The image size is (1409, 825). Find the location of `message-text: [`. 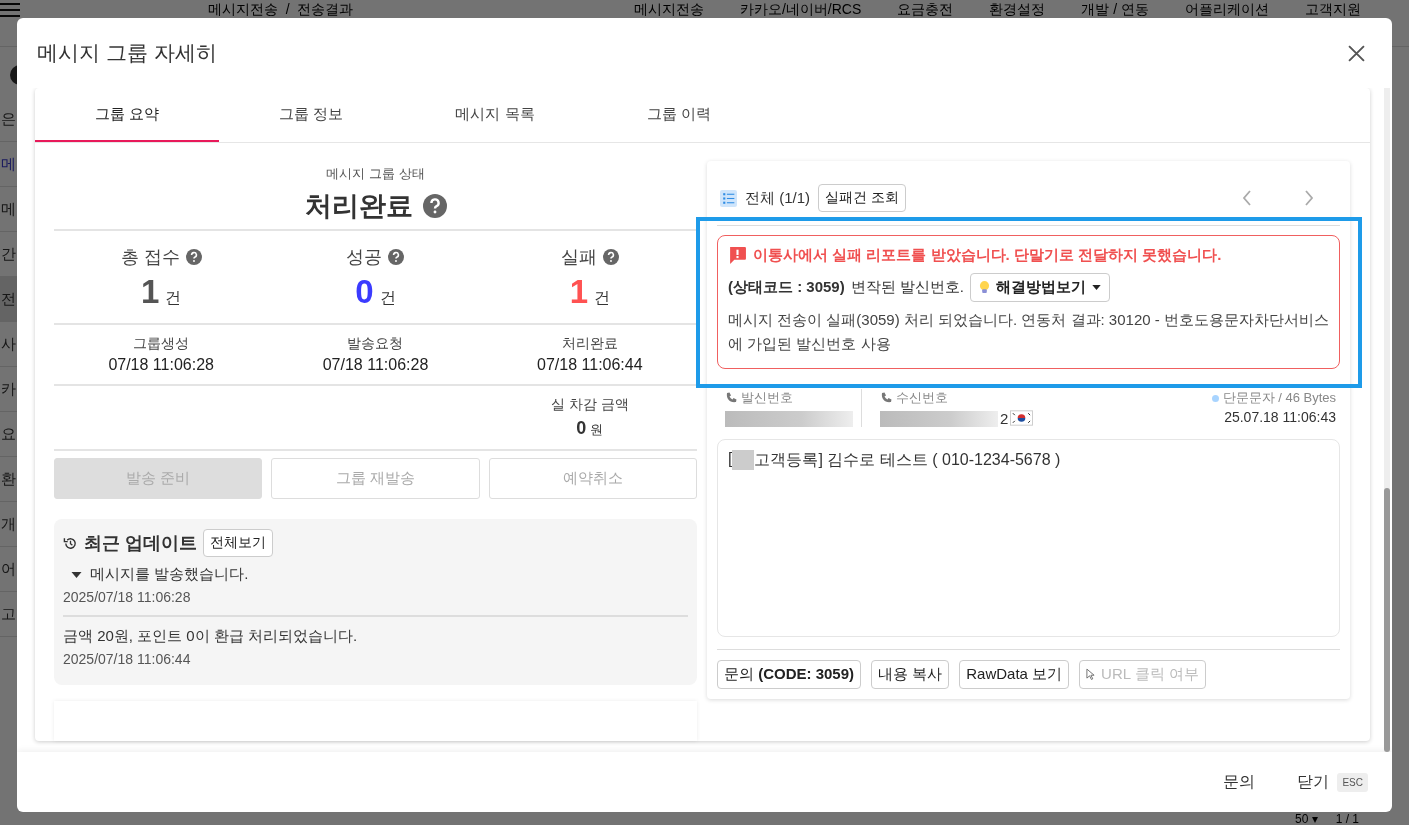

message-text: [ is located at coordinates (730, 459).